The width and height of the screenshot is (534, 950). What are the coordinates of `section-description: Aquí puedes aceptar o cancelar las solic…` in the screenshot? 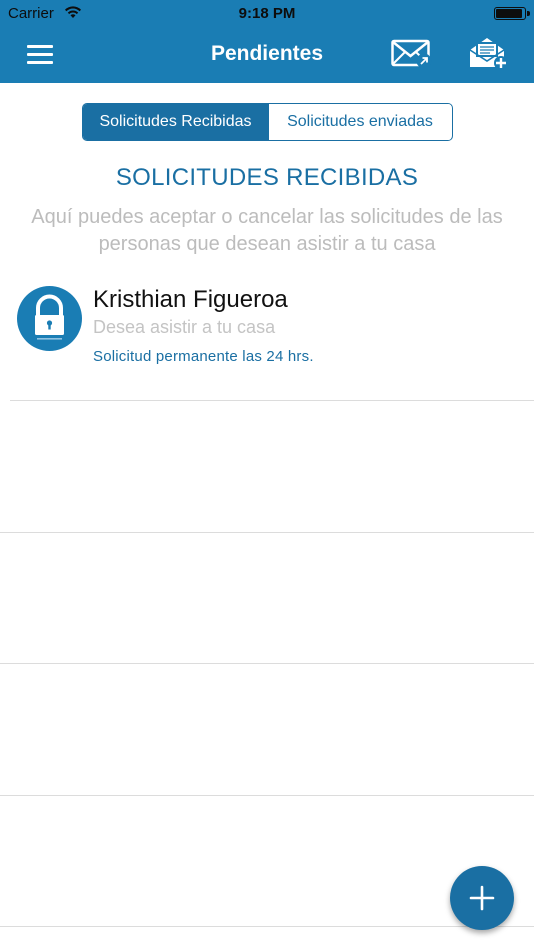 It's located at (267, 230).